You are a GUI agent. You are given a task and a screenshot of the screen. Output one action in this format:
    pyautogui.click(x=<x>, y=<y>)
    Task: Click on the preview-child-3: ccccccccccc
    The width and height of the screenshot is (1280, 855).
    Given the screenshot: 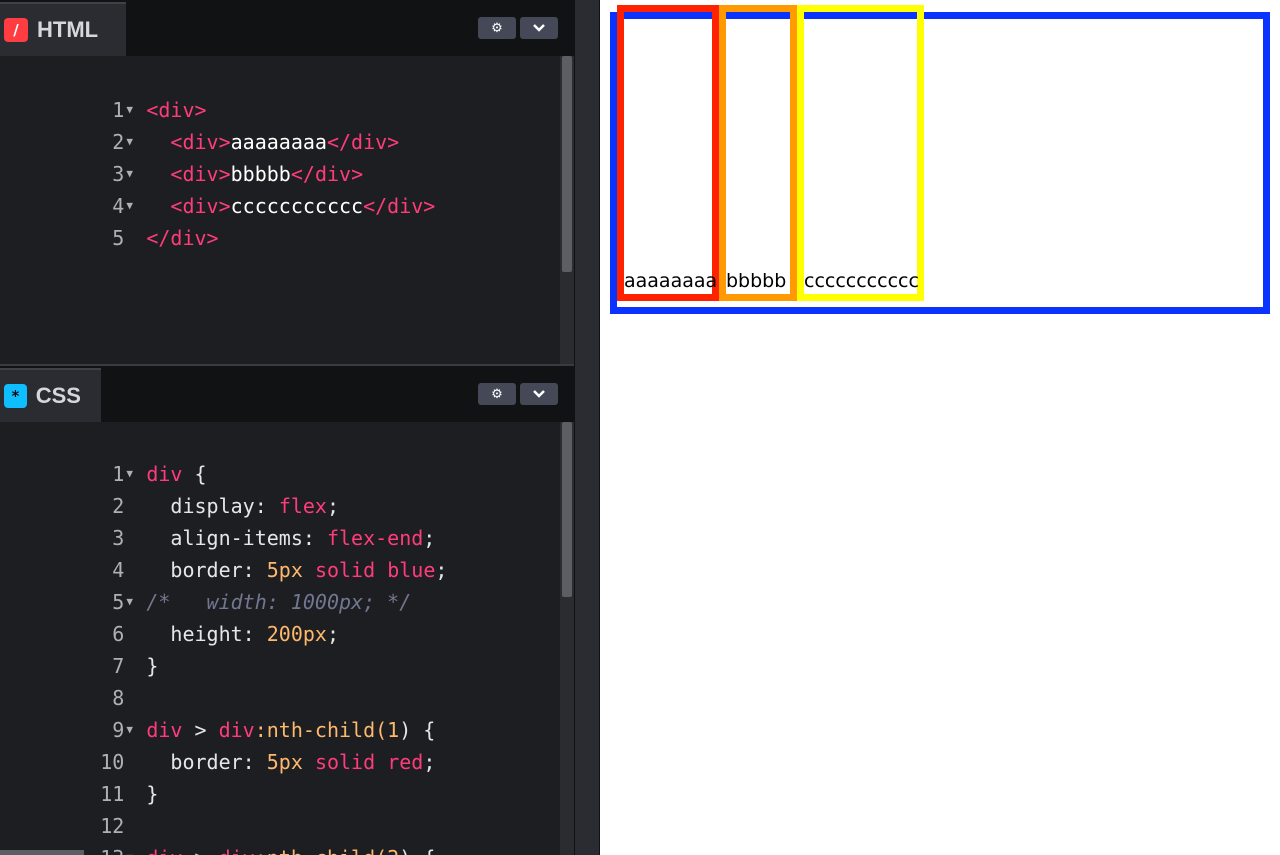 What is the action you would take?
    pyautogui.click(x=860, y=153)
    